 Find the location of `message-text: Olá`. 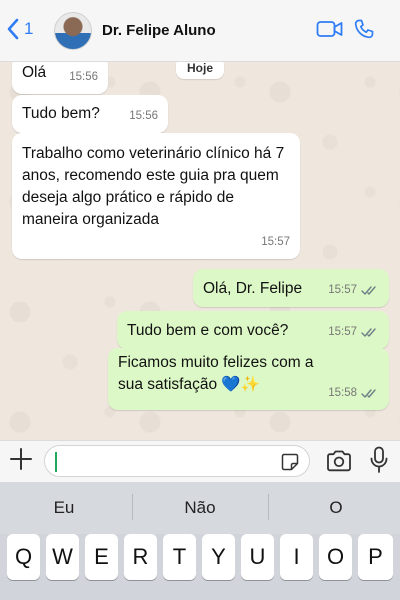

message-text: Olá is located at coordinates (34, 72).